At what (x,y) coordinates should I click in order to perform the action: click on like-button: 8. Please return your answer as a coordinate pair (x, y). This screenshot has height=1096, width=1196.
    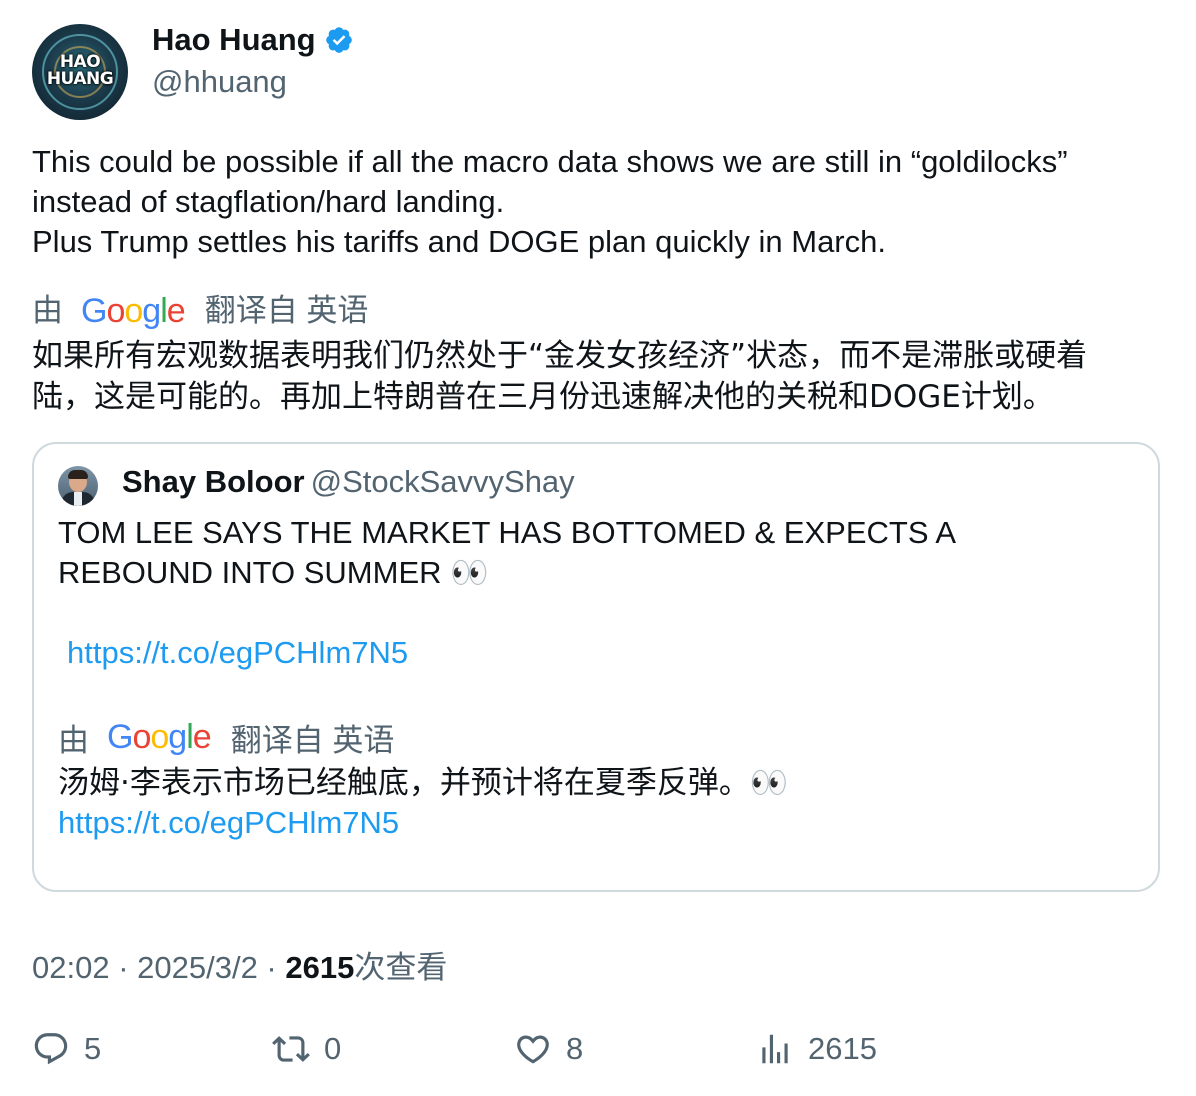
    Looking at the image, I should click on (548, 1049).